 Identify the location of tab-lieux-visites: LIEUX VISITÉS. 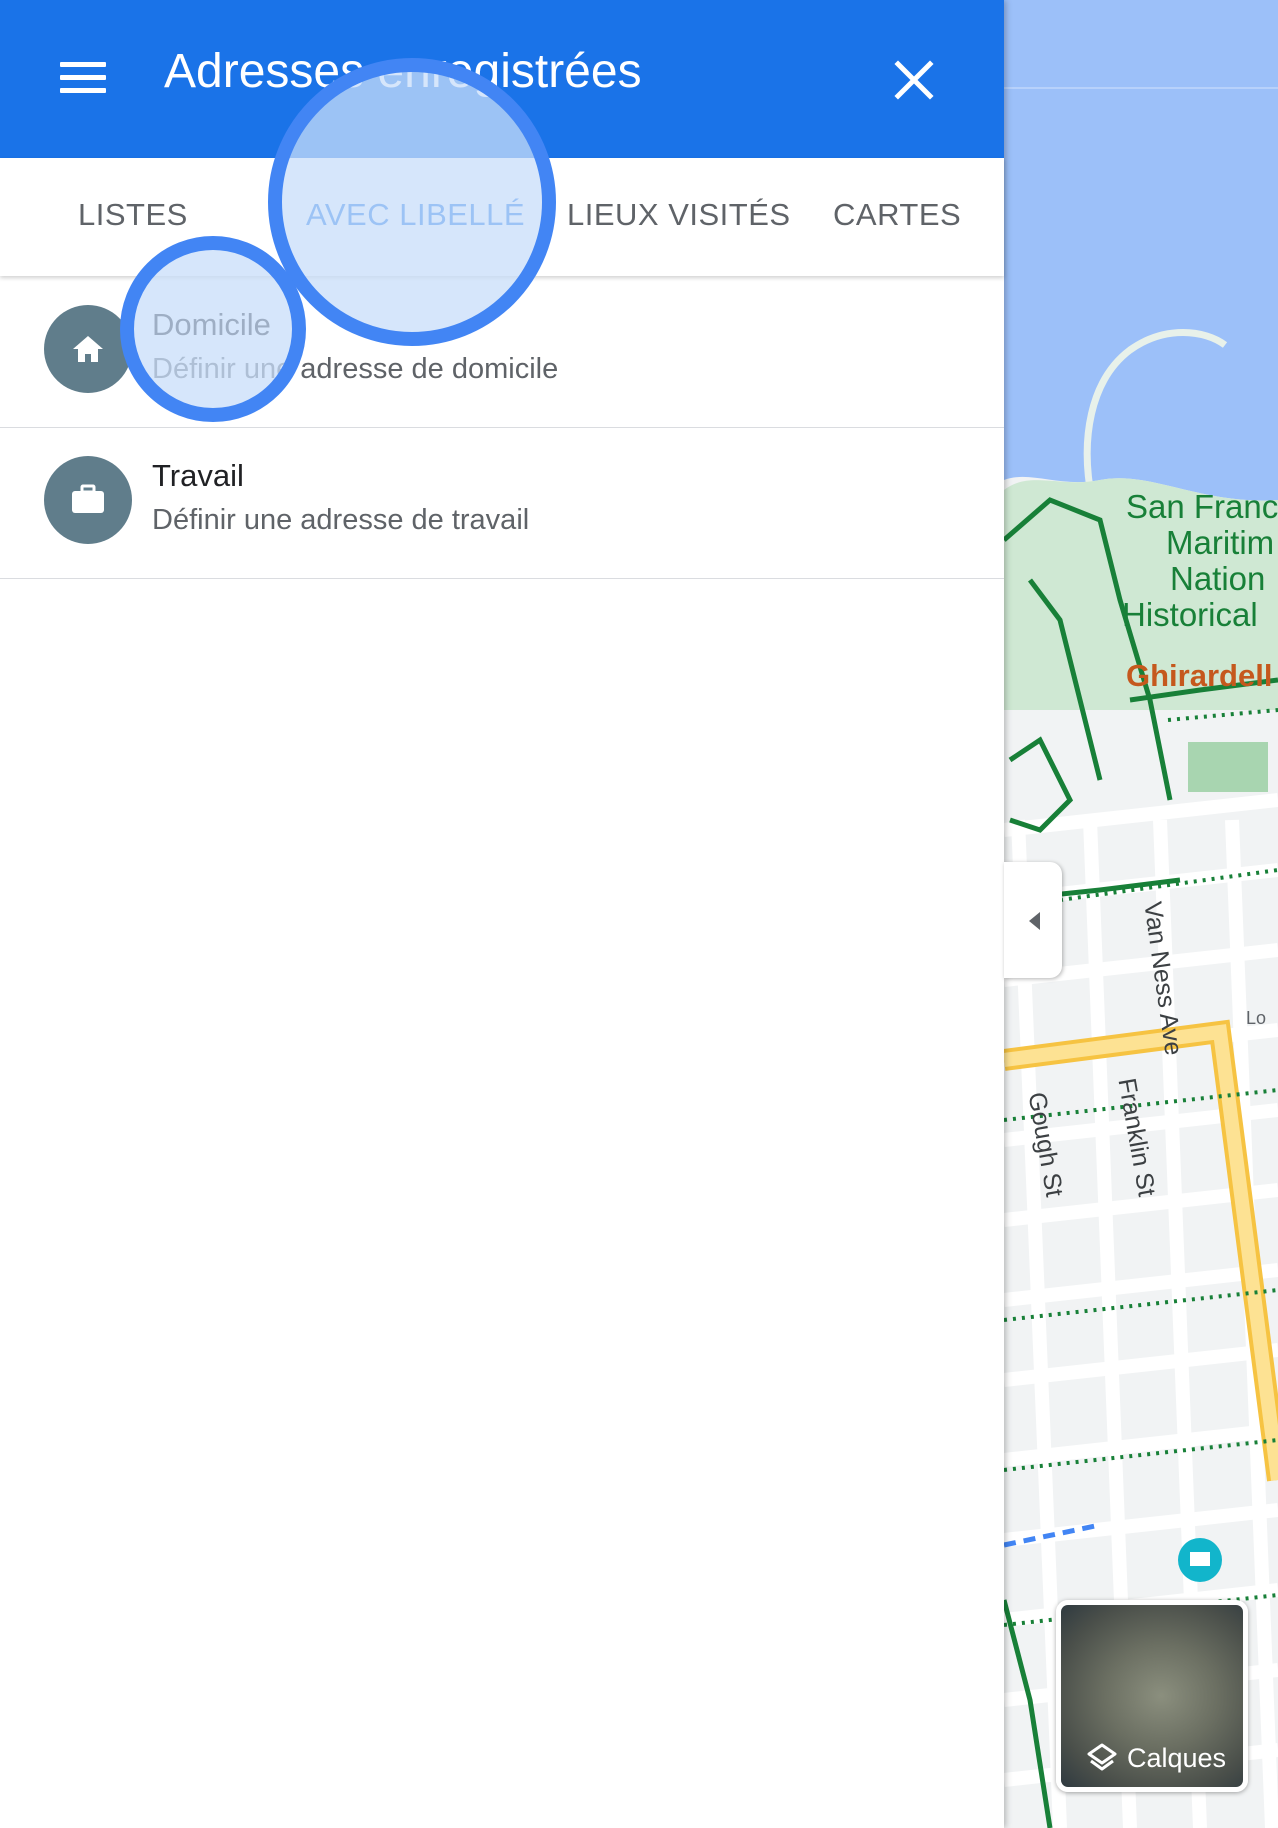
(679, 217).